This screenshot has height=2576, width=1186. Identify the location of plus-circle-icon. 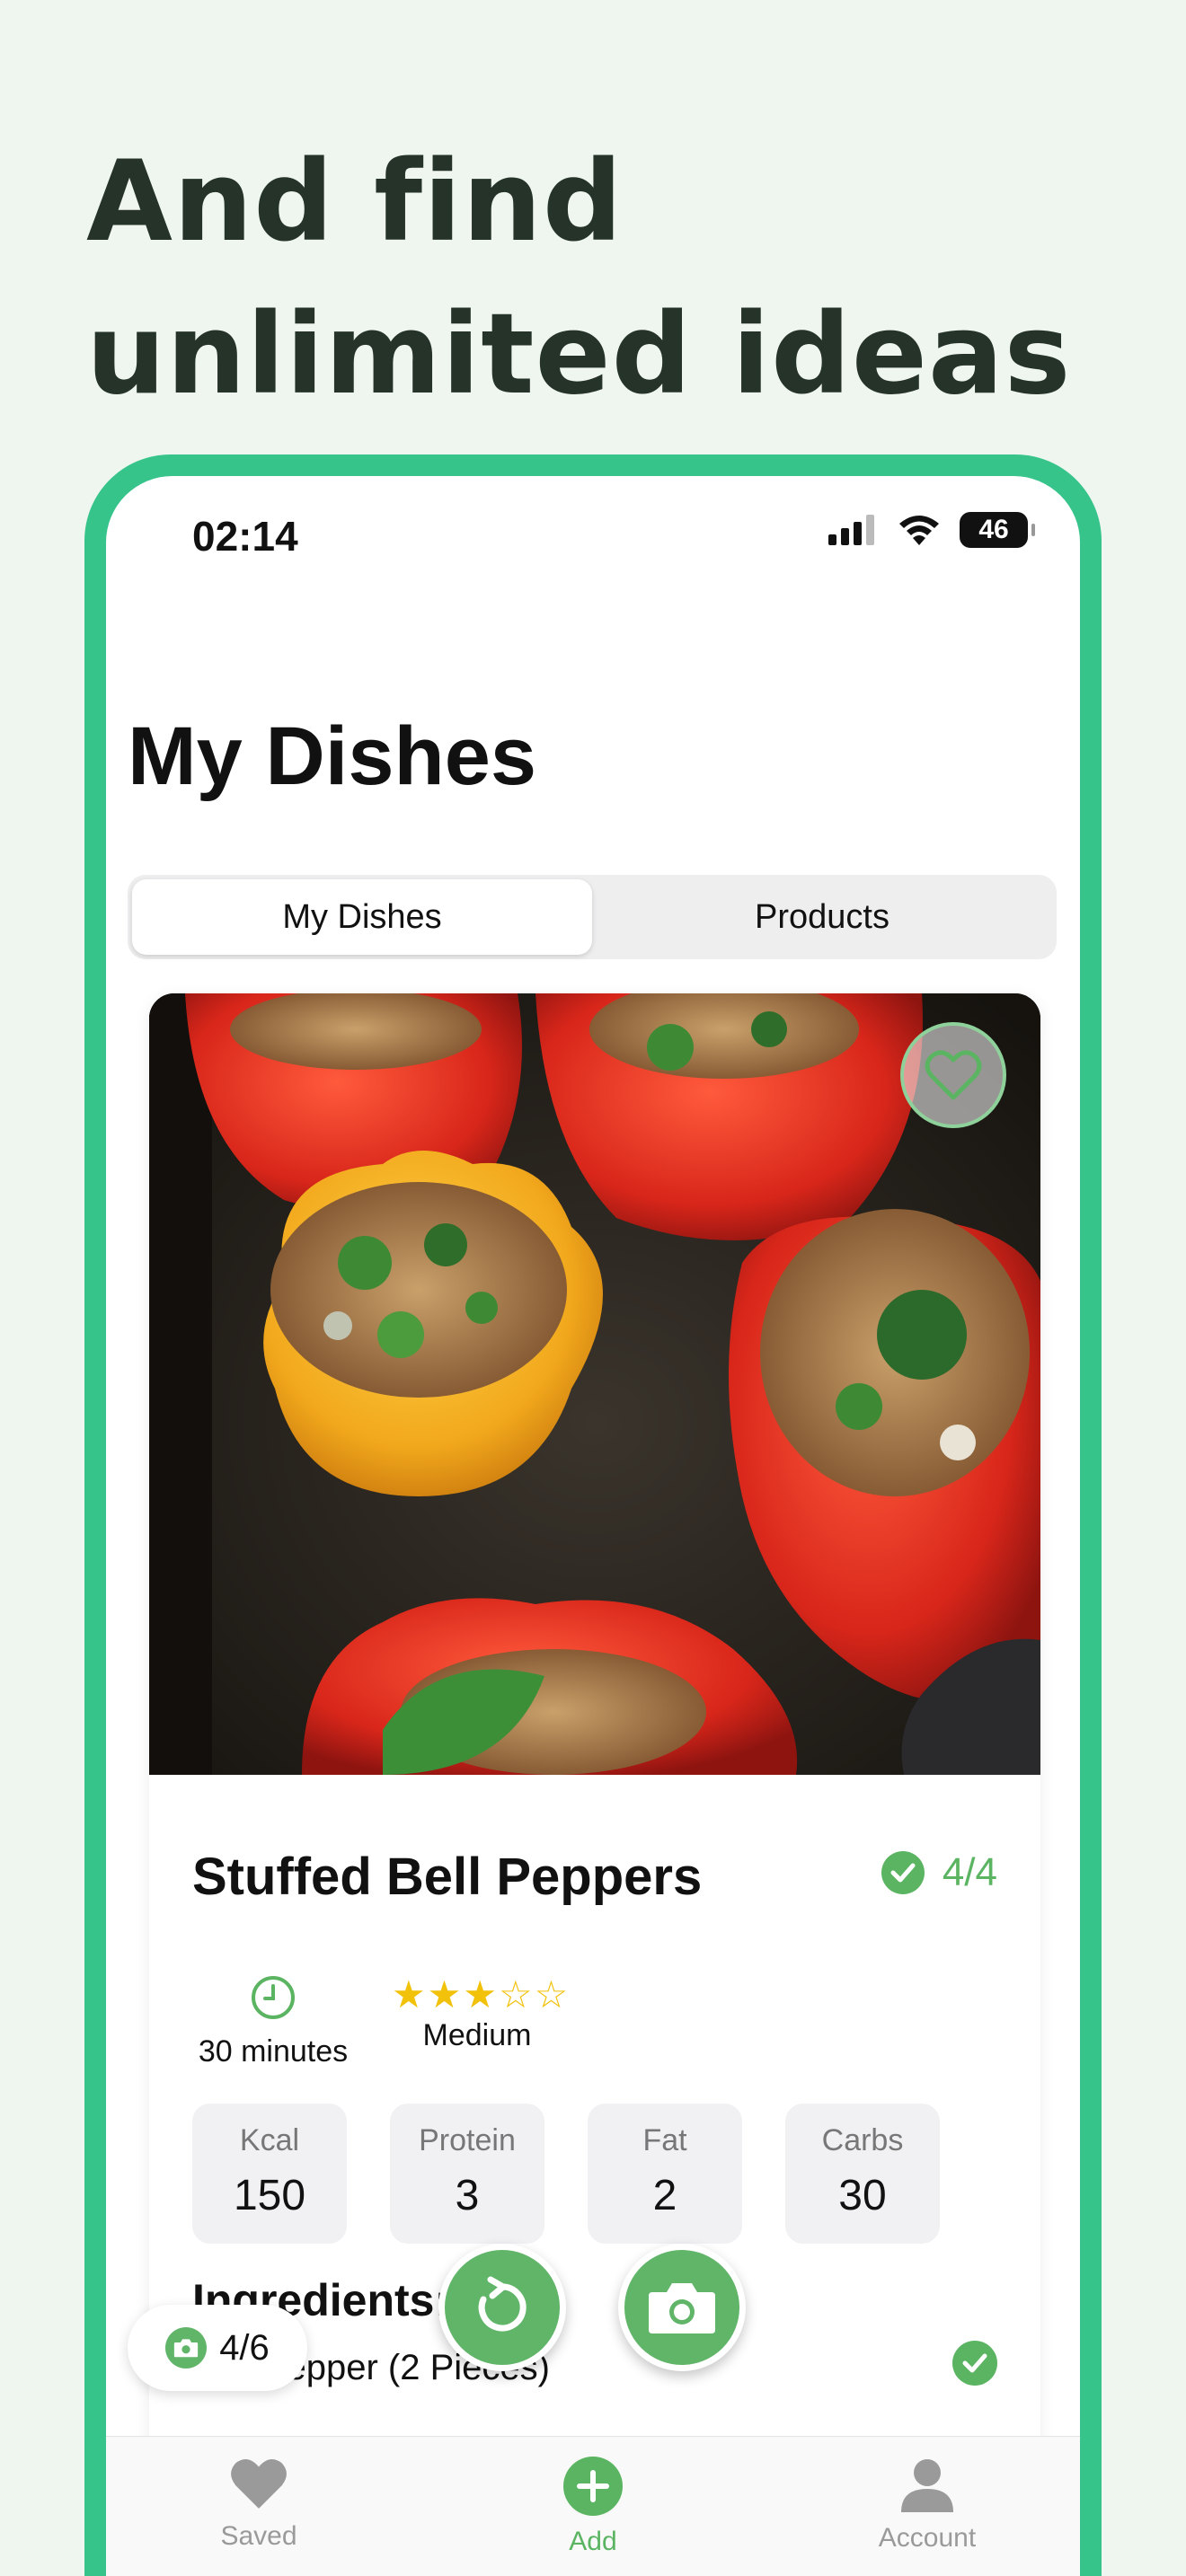
(593, 2486).